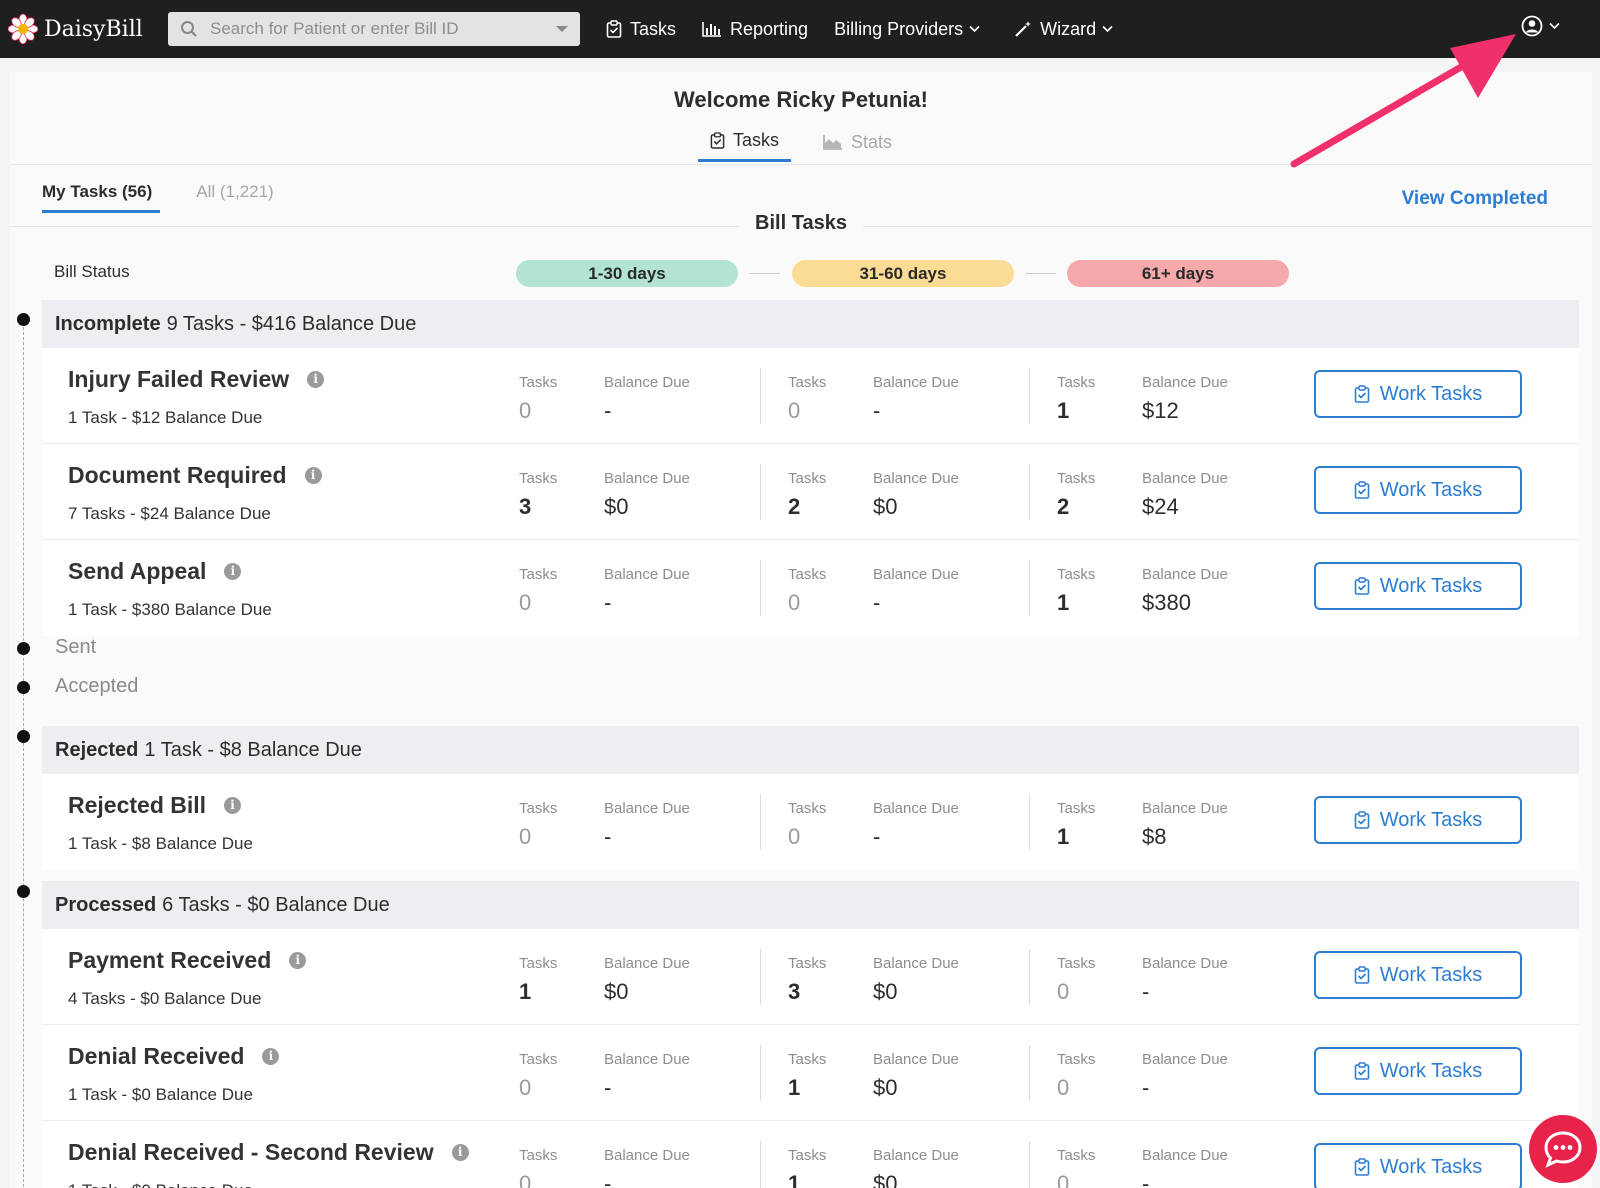 The width and height of the screenshot is (1600, 1188). What do you see at coordinates (291, 323) in the screenshot?
I see `section-summary: 9 Tasks - $416 Balance Due` at bounding box center [291, 323].